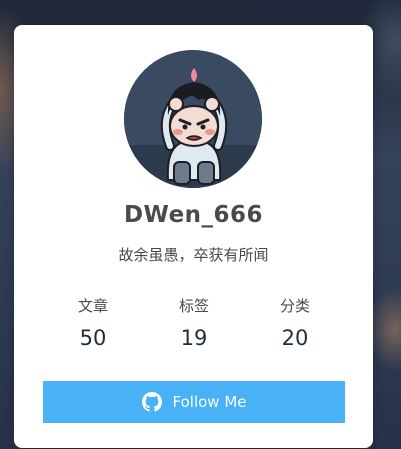 Image resolution: width=401 pixels, height=449 pixels. I want to click on author-name: DWen_666, so click(193, 215).